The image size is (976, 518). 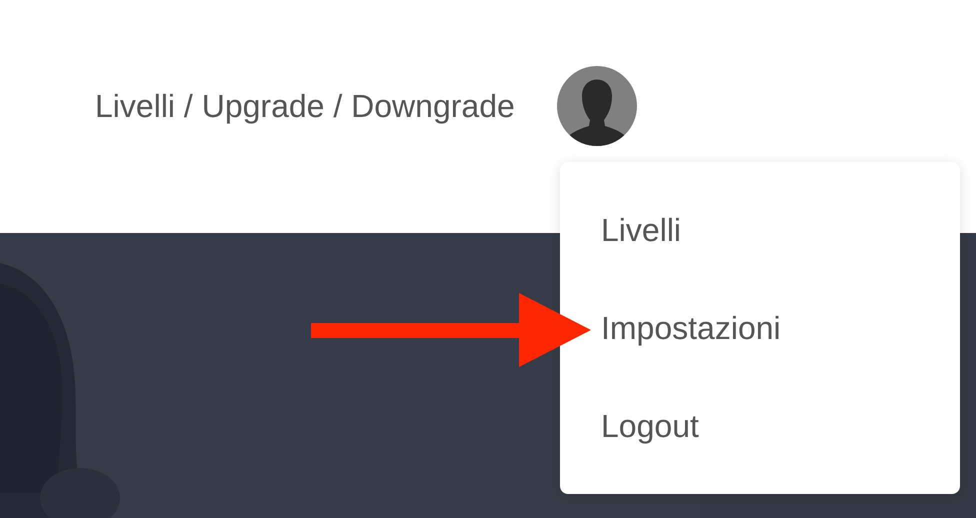 What do you see at coordinates (641, 230) in the screenshot?
I see `menu-item: Livelli` at bounding box center [641, 230].